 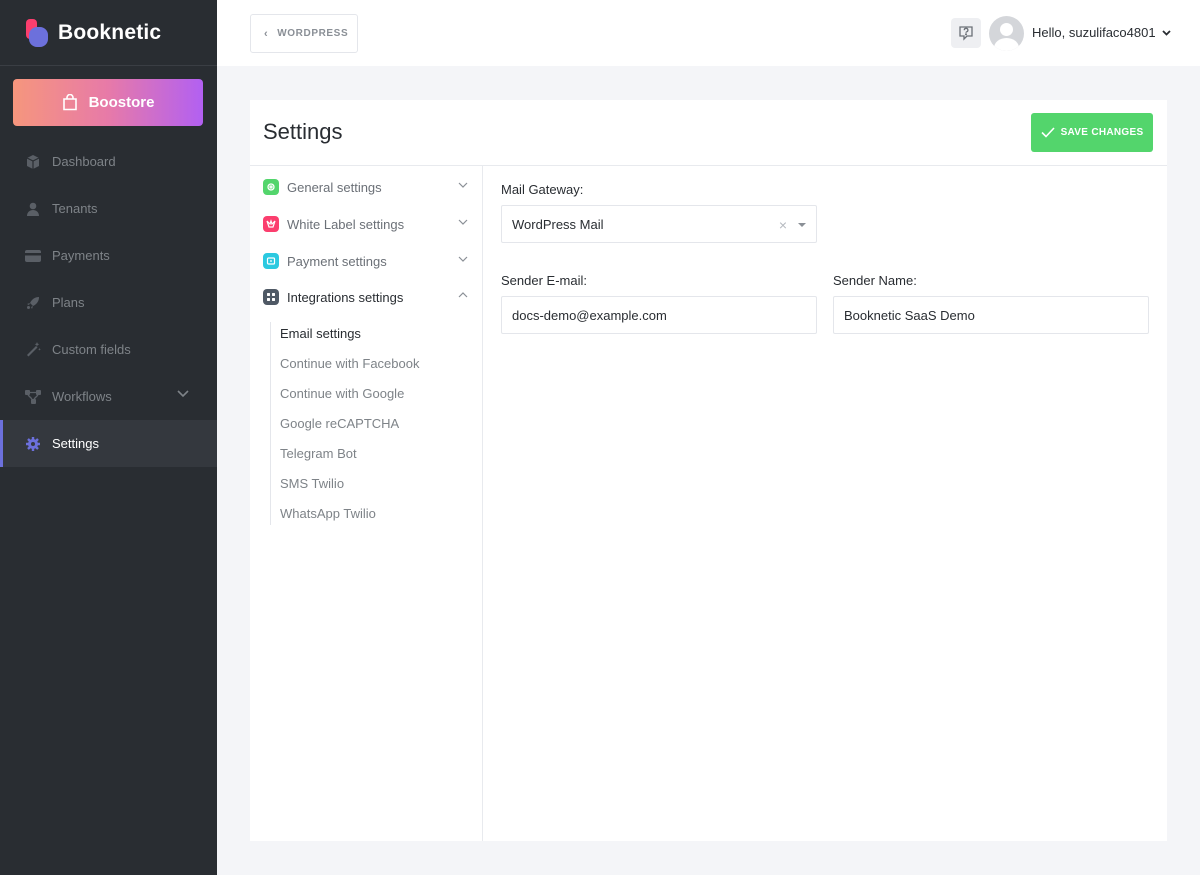 What do you see at coordinates (334, 187) in the screenshot?
I see `settings-section-label: General settings` at bounding box center [334, 187].